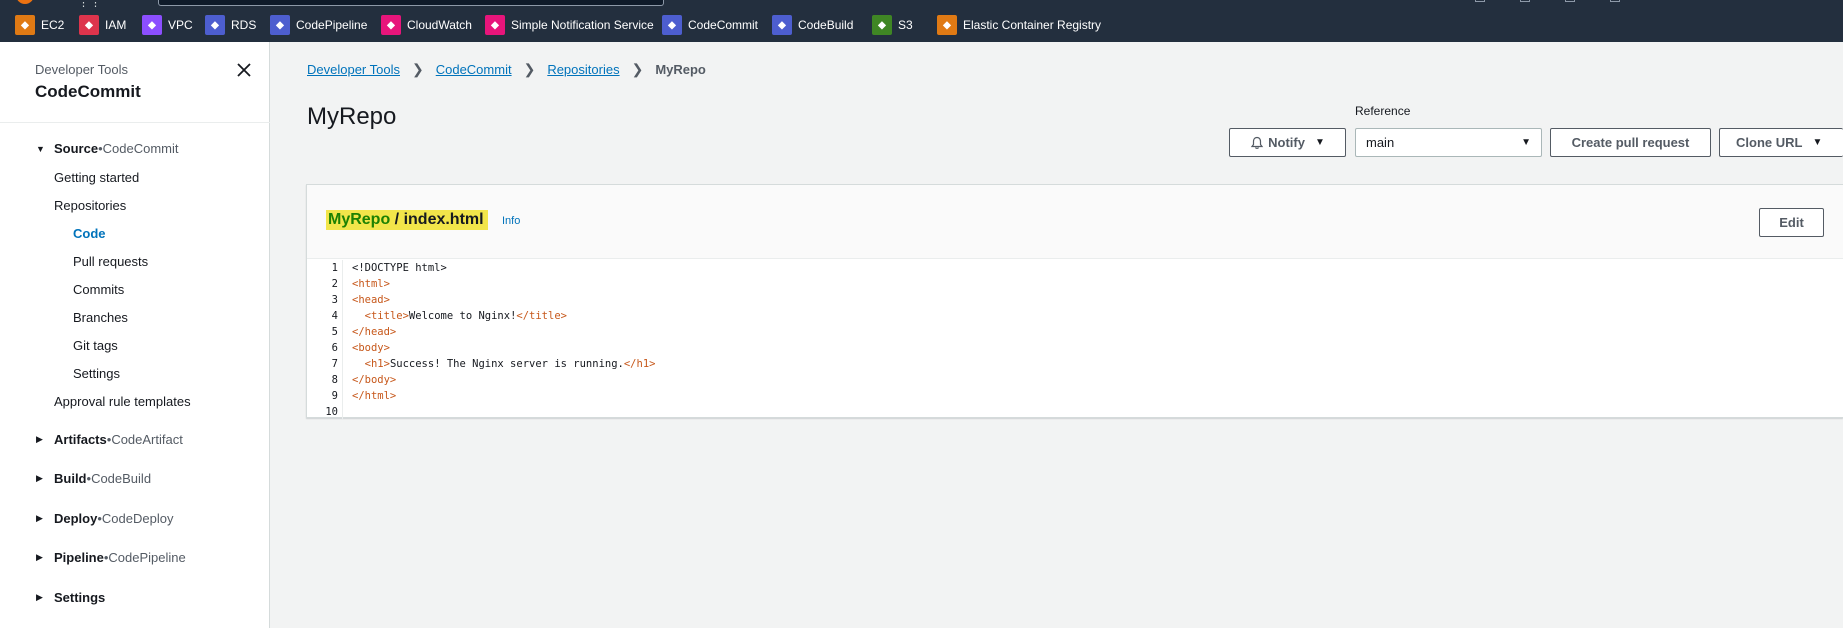  I want to click on sidebar-section-settings: ▶ Settings, so click(70, 597).